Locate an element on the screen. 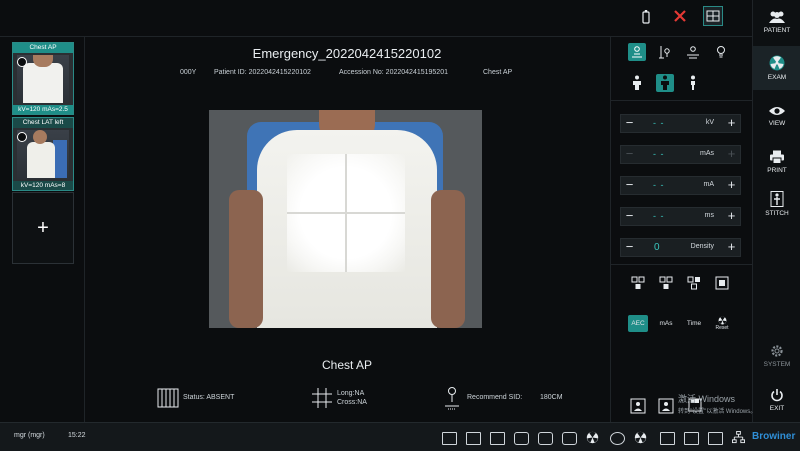 This screenshot has height=451, width=800. ms-decrease-button: − is located at coordinates (629, 216).